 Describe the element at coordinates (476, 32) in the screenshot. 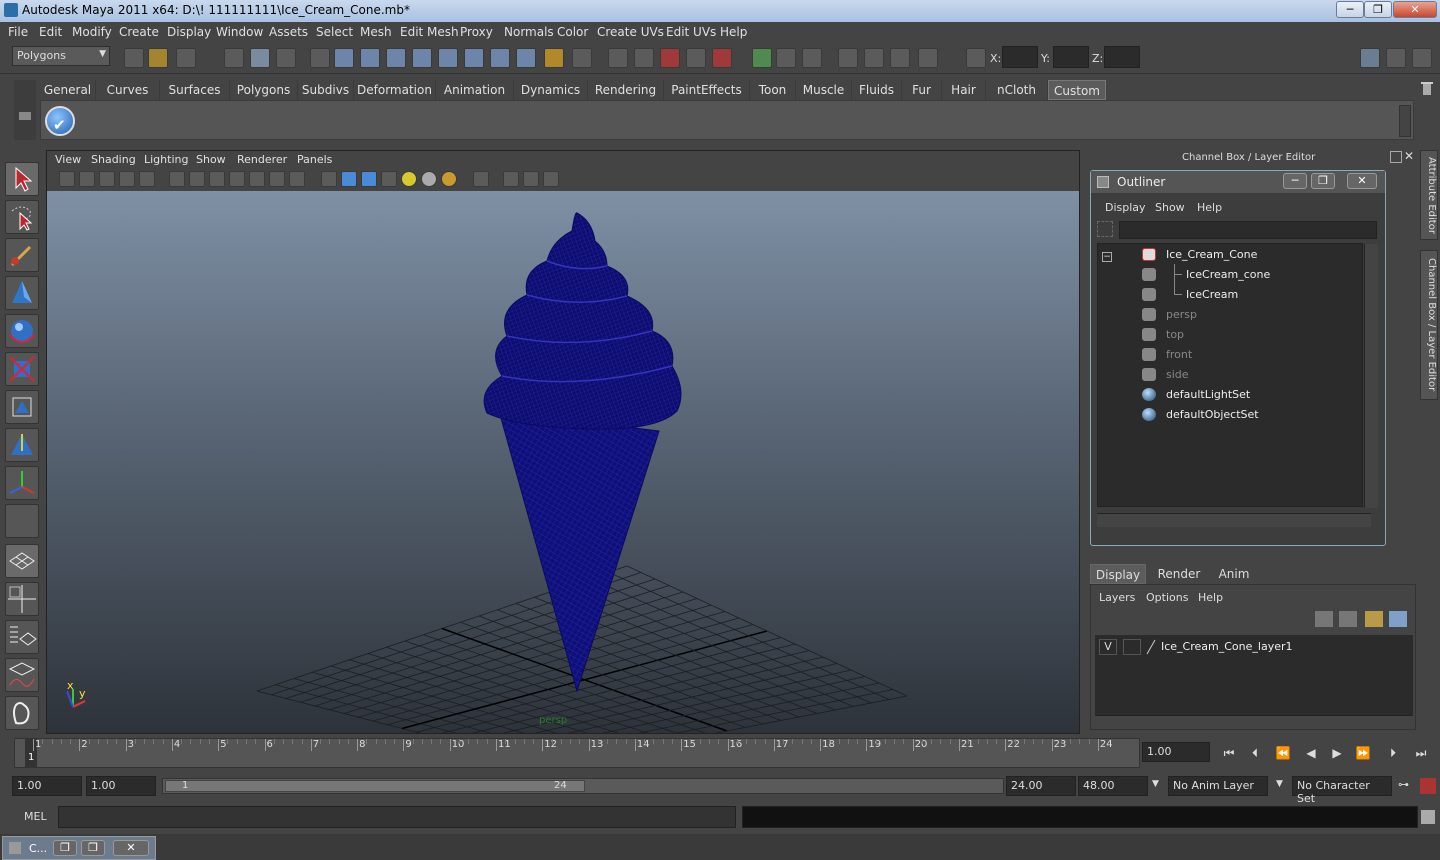

I see `menu-proxy: Proxy` at that location.